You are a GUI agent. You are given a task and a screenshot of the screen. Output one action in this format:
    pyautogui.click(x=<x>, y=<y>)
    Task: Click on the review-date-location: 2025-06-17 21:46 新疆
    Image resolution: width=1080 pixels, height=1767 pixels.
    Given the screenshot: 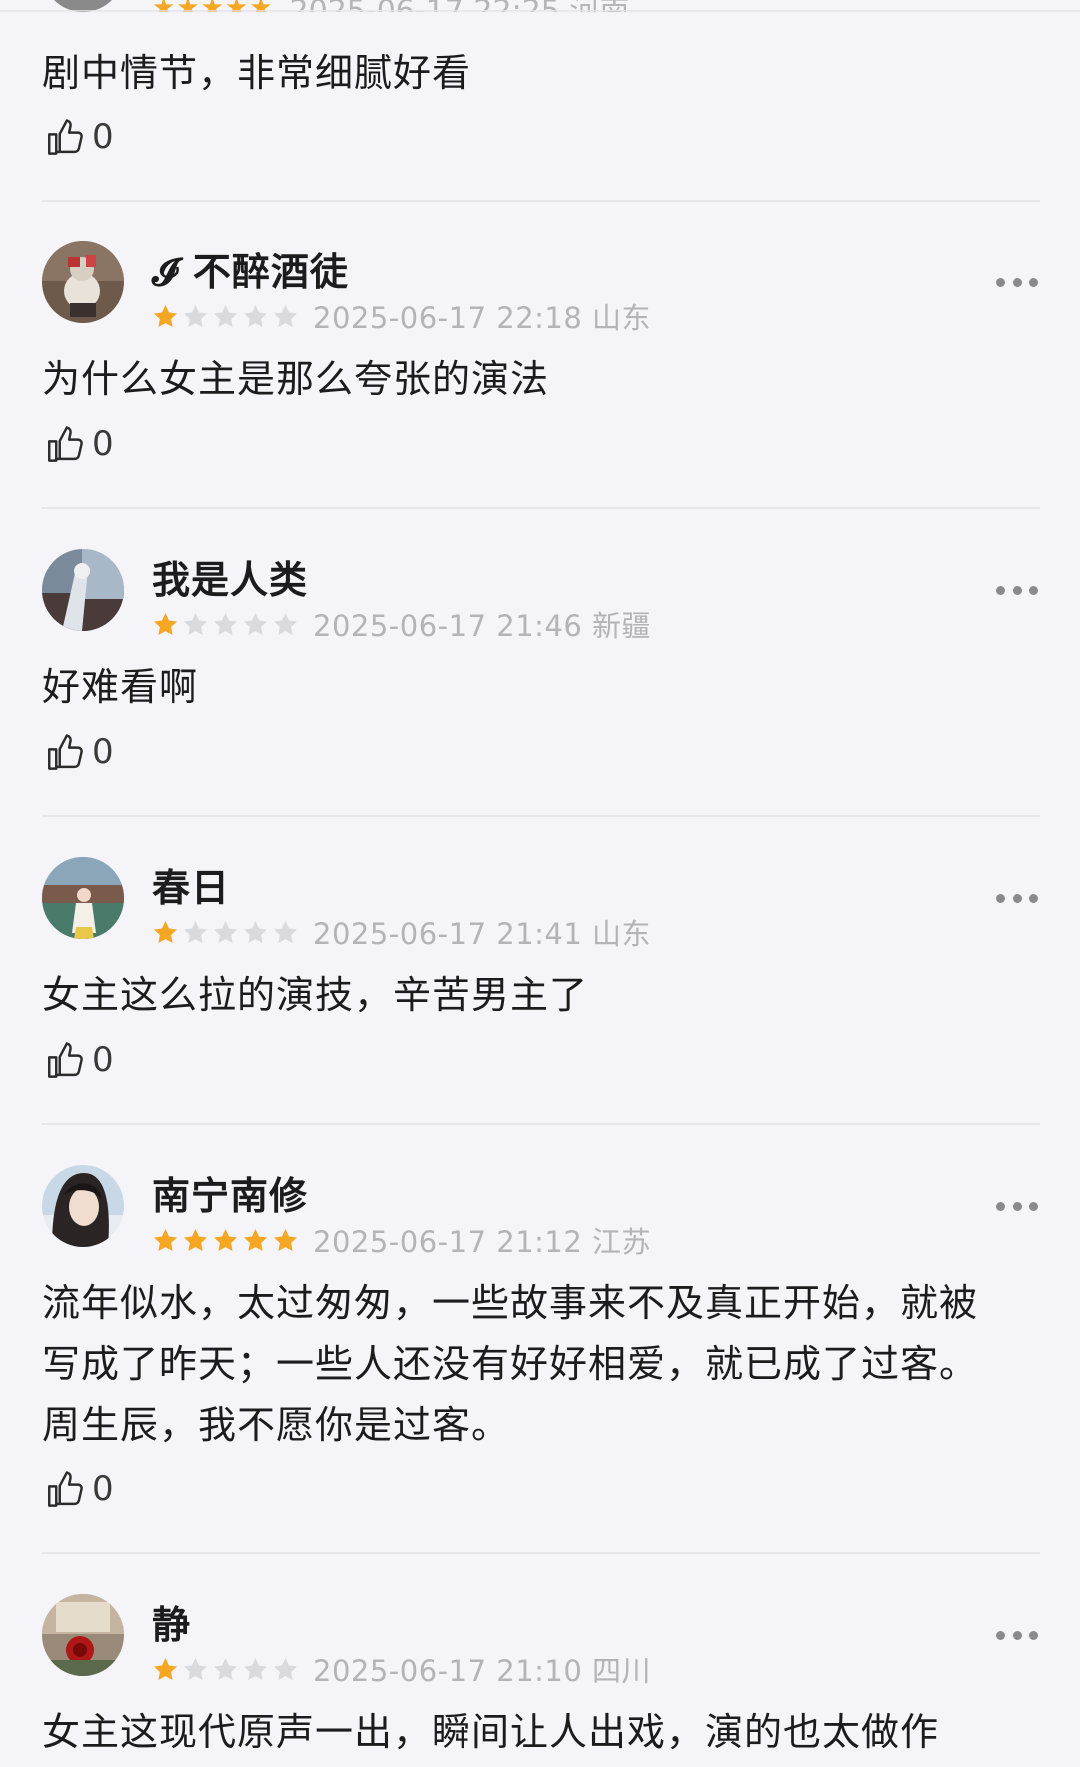 What is the action you would take?
    pyautogui.click(x=482, y=626)
    